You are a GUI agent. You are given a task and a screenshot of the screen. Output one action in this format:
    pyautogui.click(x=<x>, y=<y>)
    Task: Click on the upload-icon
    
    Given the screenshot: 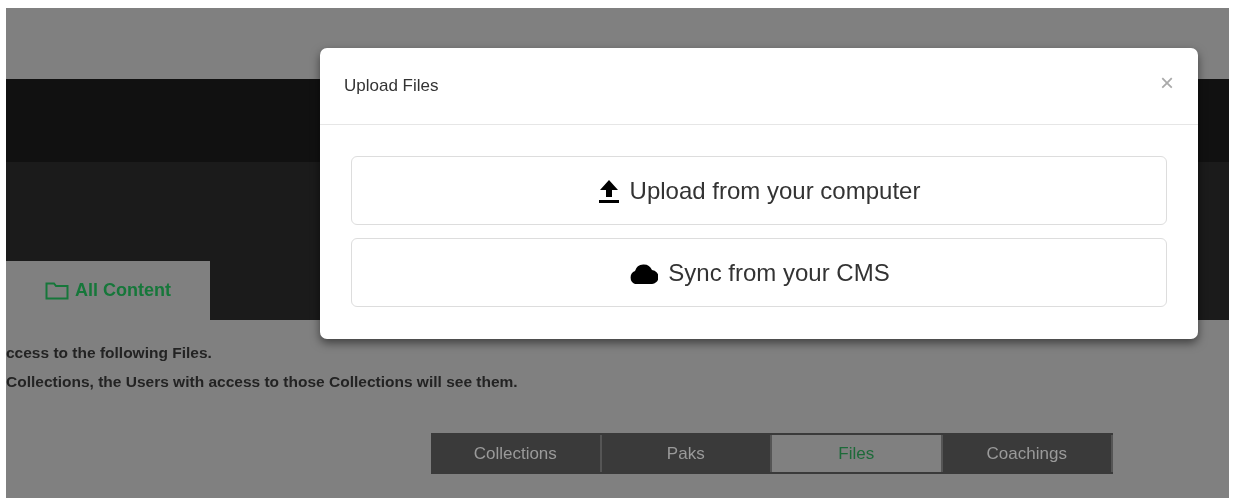 What is the action you would take?
    pyautogui.click(x=608, y=190)
    